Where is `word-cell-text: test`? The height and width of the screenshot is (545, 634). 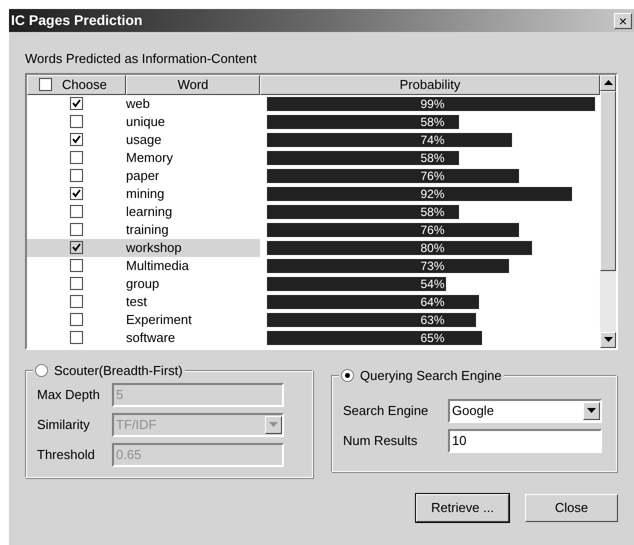 word-cell-text: test is located at coordinates (136, 301).